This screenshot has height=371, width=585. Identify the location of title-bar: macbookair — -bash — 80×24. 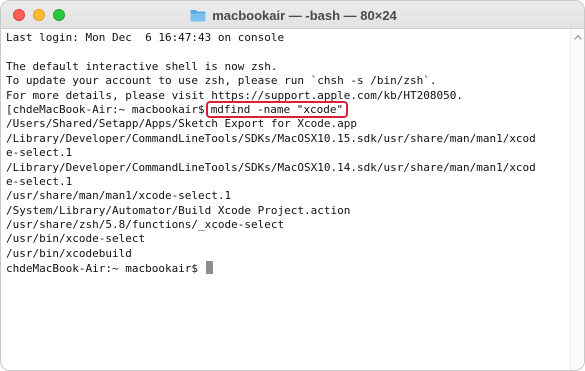
(292, 15).